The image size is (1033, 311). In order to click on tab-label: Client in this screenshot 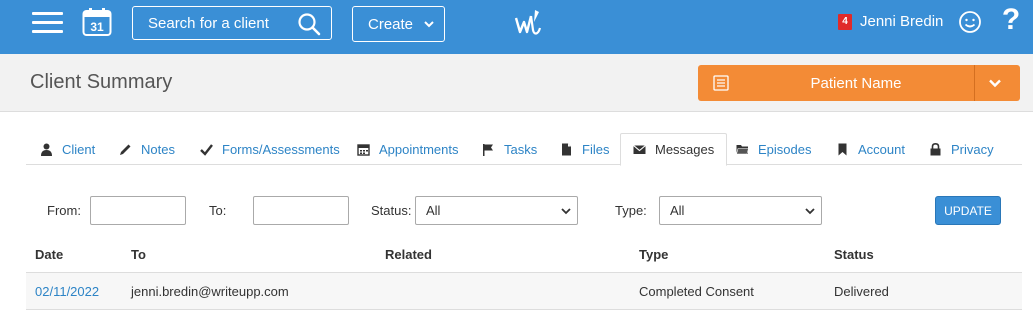, I will do `click(79, 149)`.